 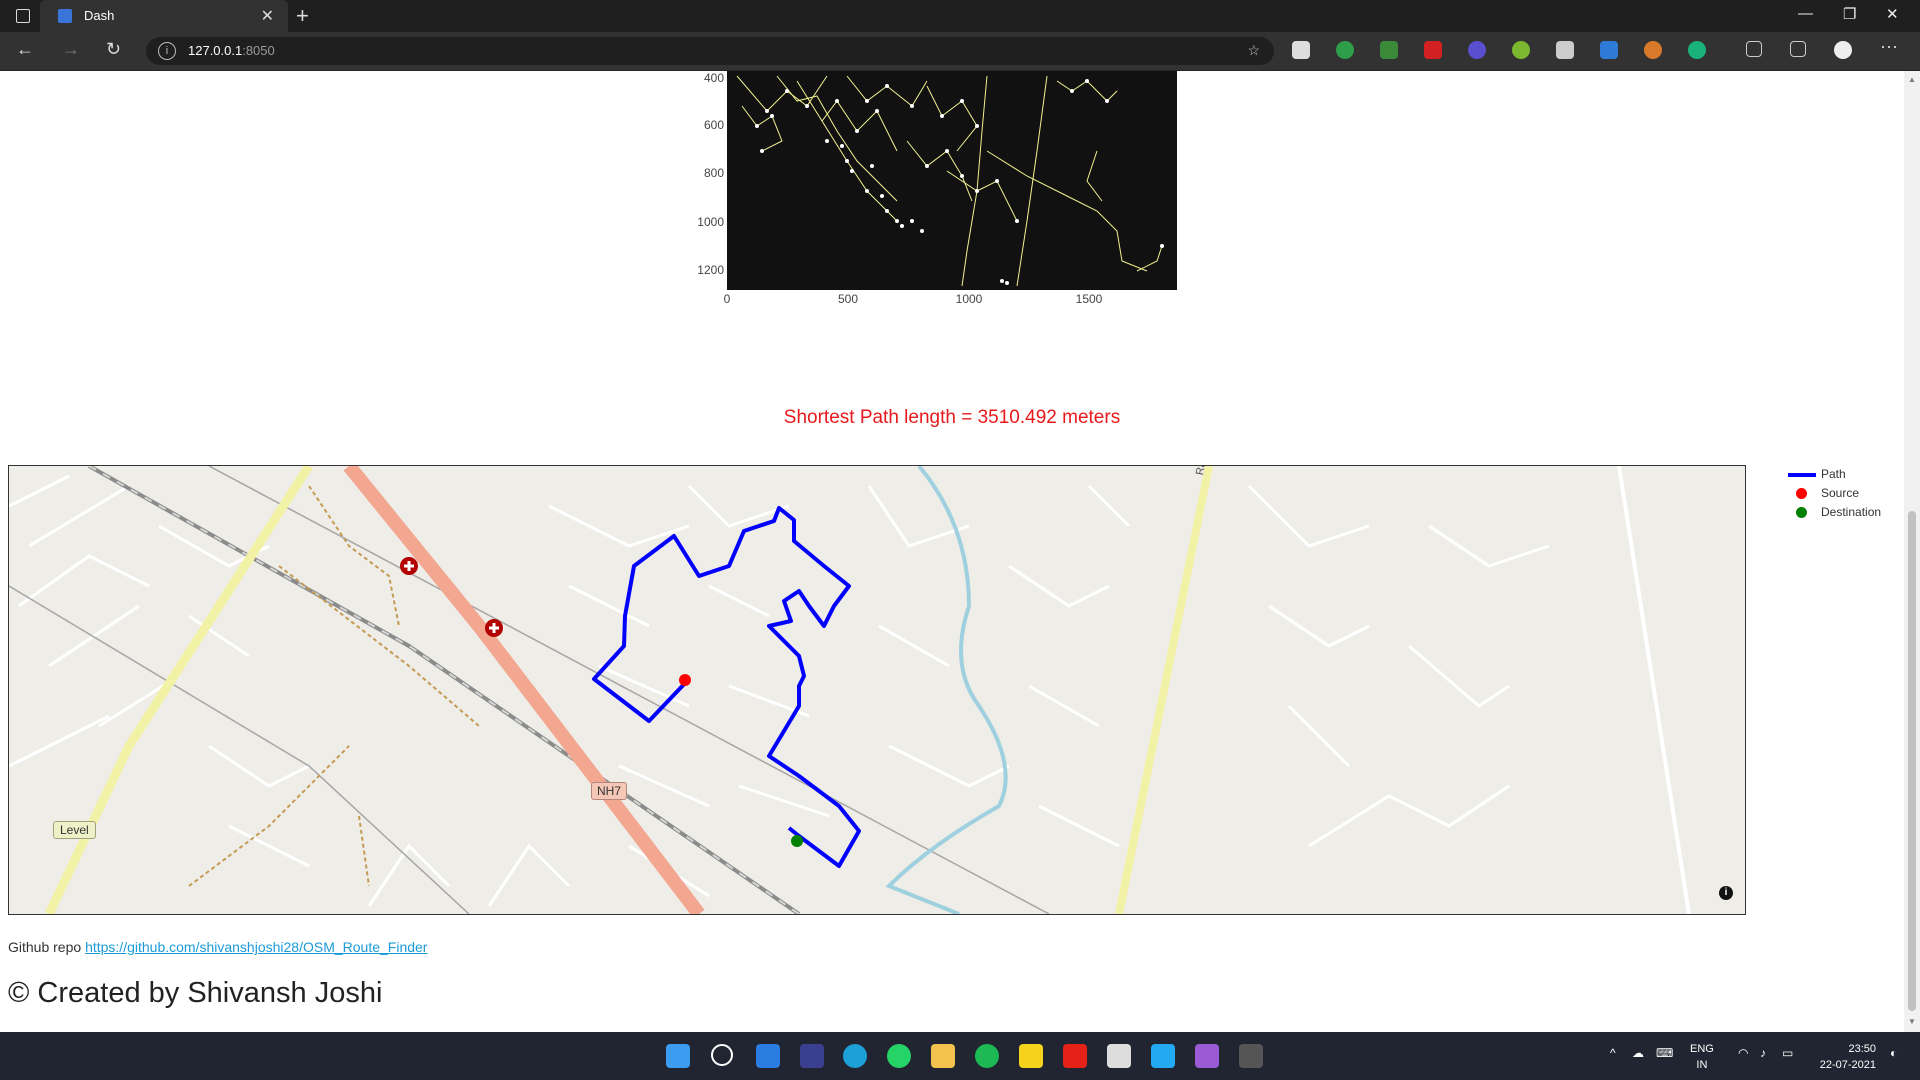 What do you see at coordinates (1389, 50) in the screenshot?
I see `extension-translate-icon` at bounding box center [1389, 50].